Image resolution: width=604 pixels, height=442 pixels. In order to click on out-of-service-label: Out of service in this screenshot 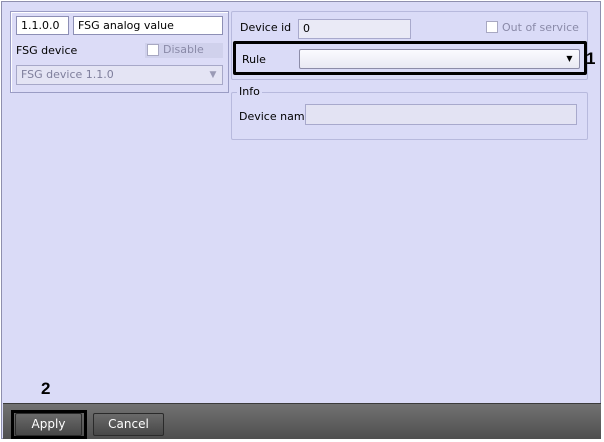, I will do `click(540, 27)`.